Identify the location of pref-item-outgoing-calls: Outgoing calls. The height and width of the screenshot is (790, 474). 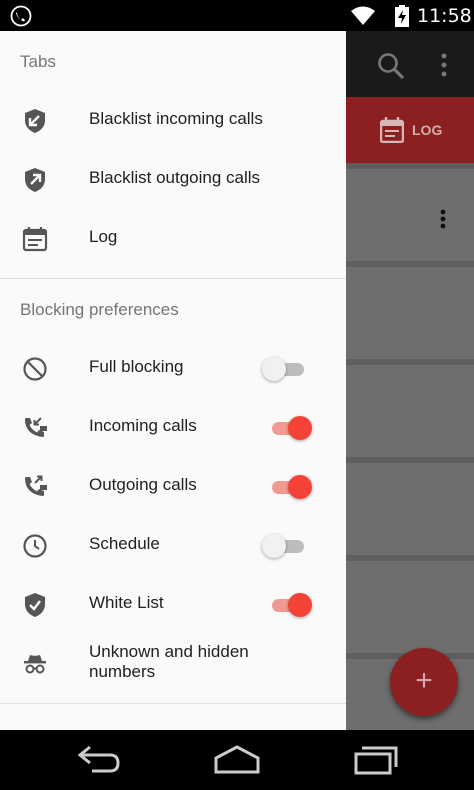
(173, 486).